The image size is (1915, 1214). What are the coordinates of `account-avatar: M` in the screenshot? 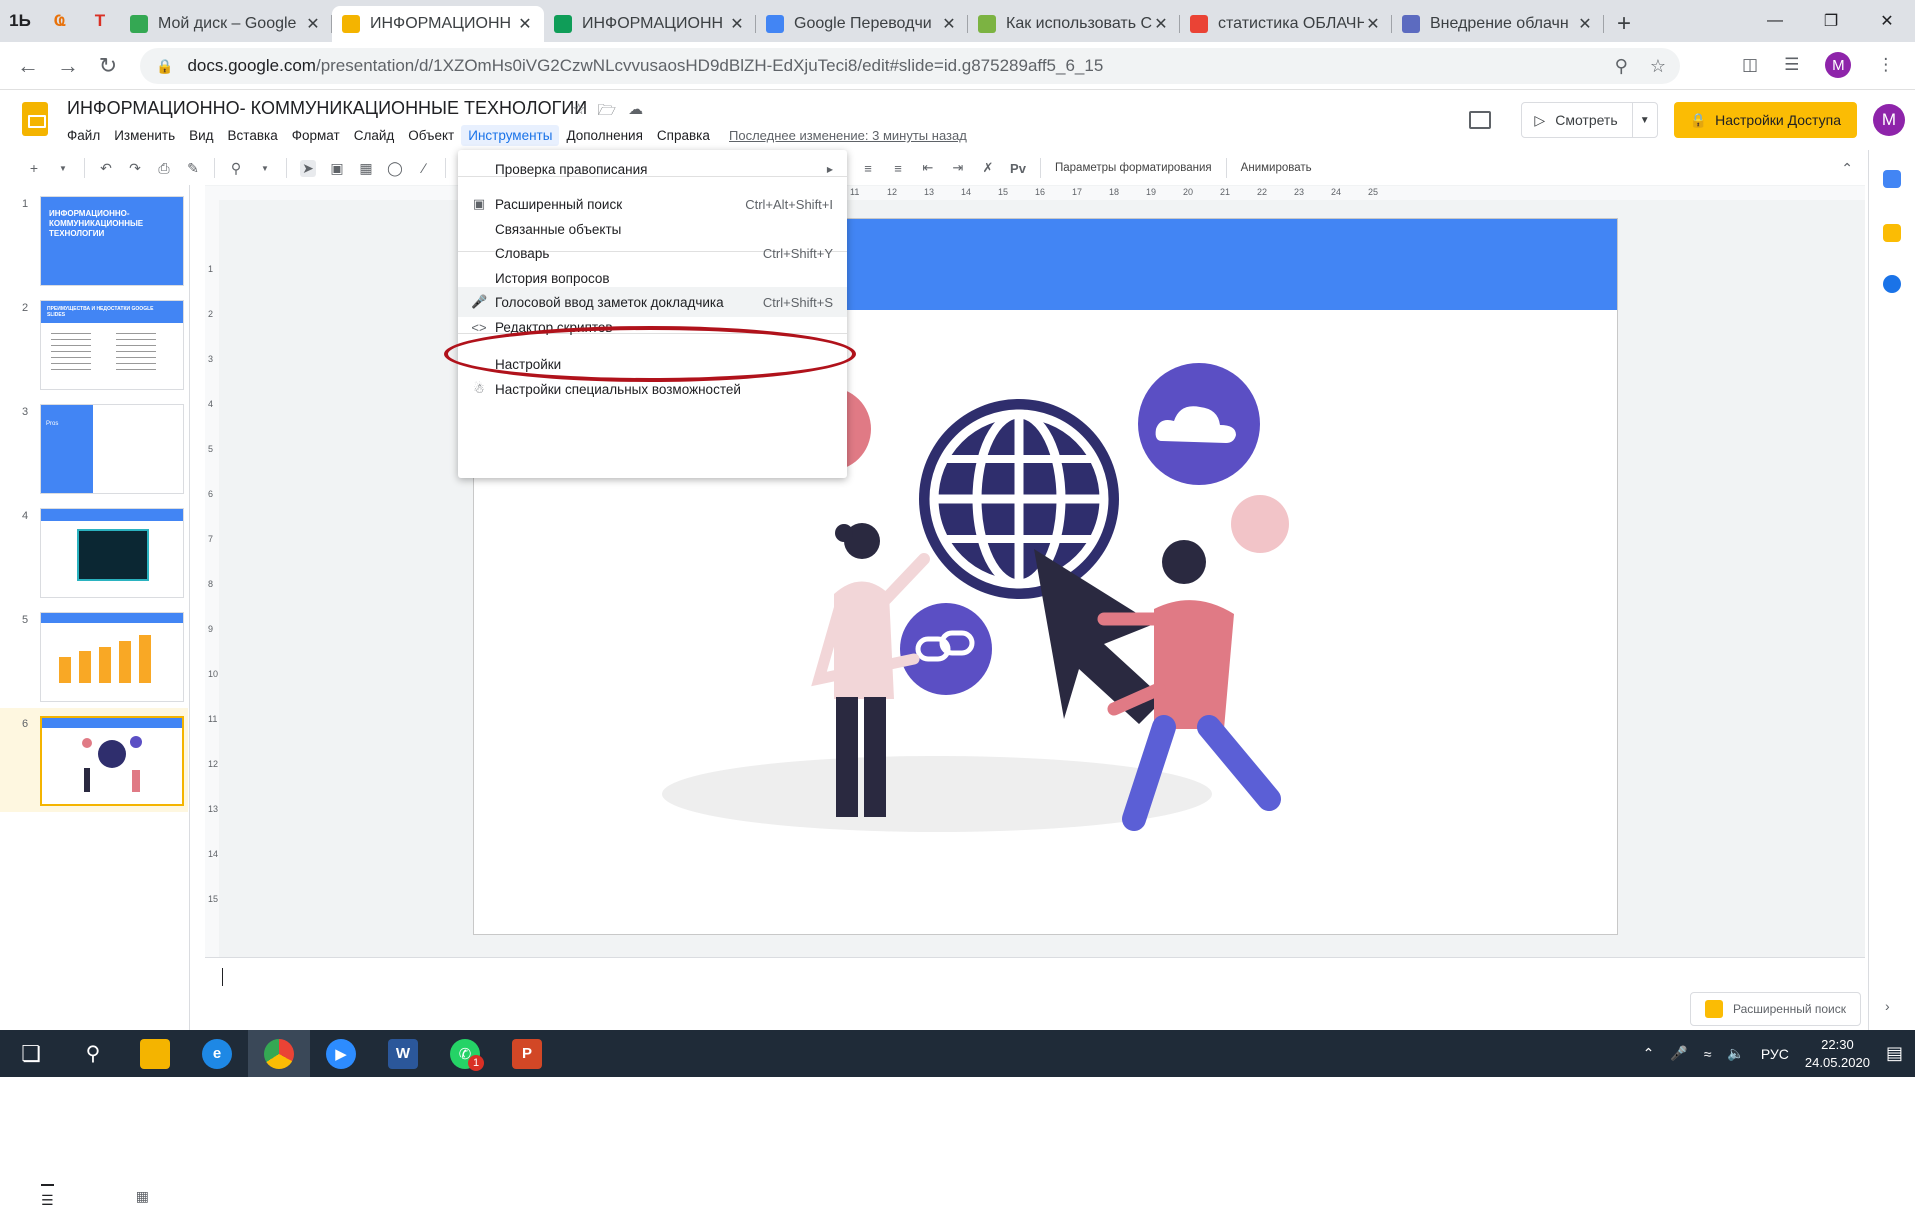 It's located at (1889, 120).